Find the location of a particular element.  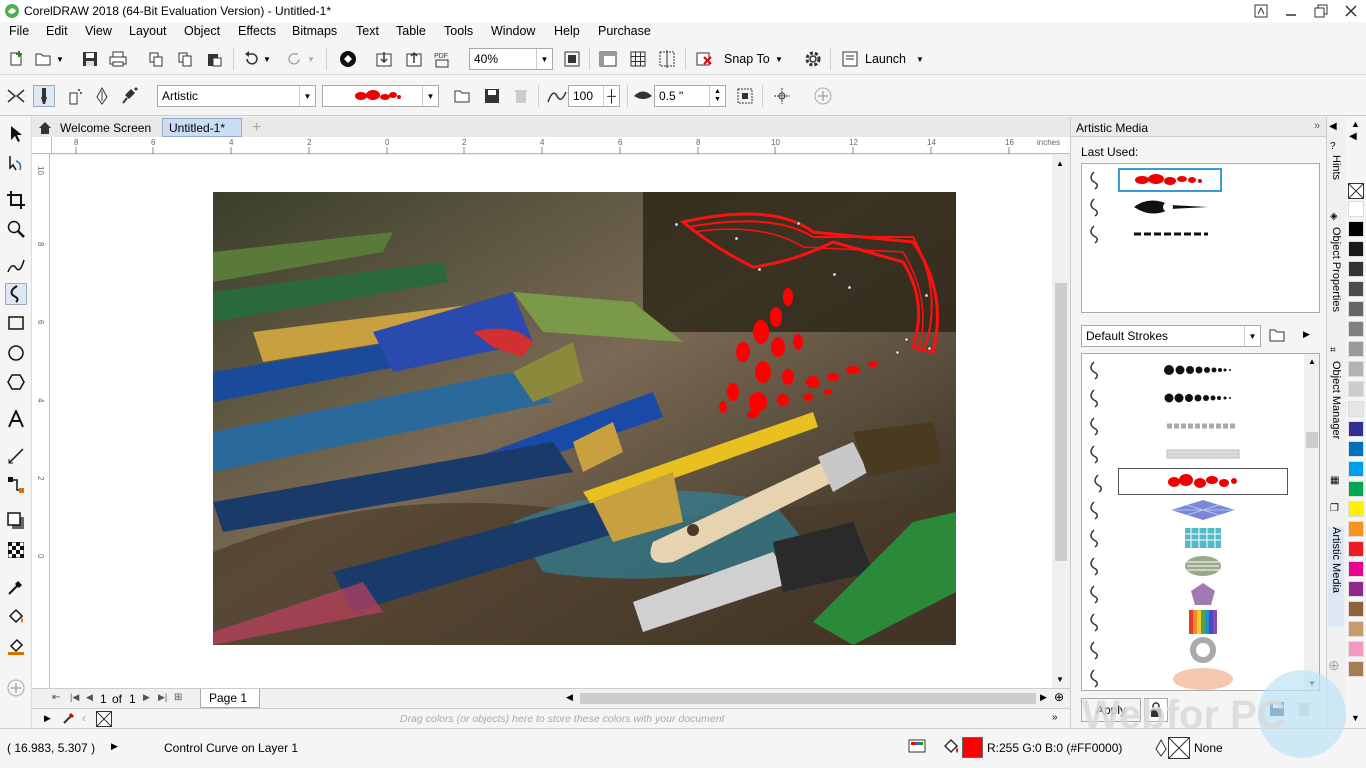

vertical-scrollbar: ▲ ▼ is located at coordinates (1061, 421).